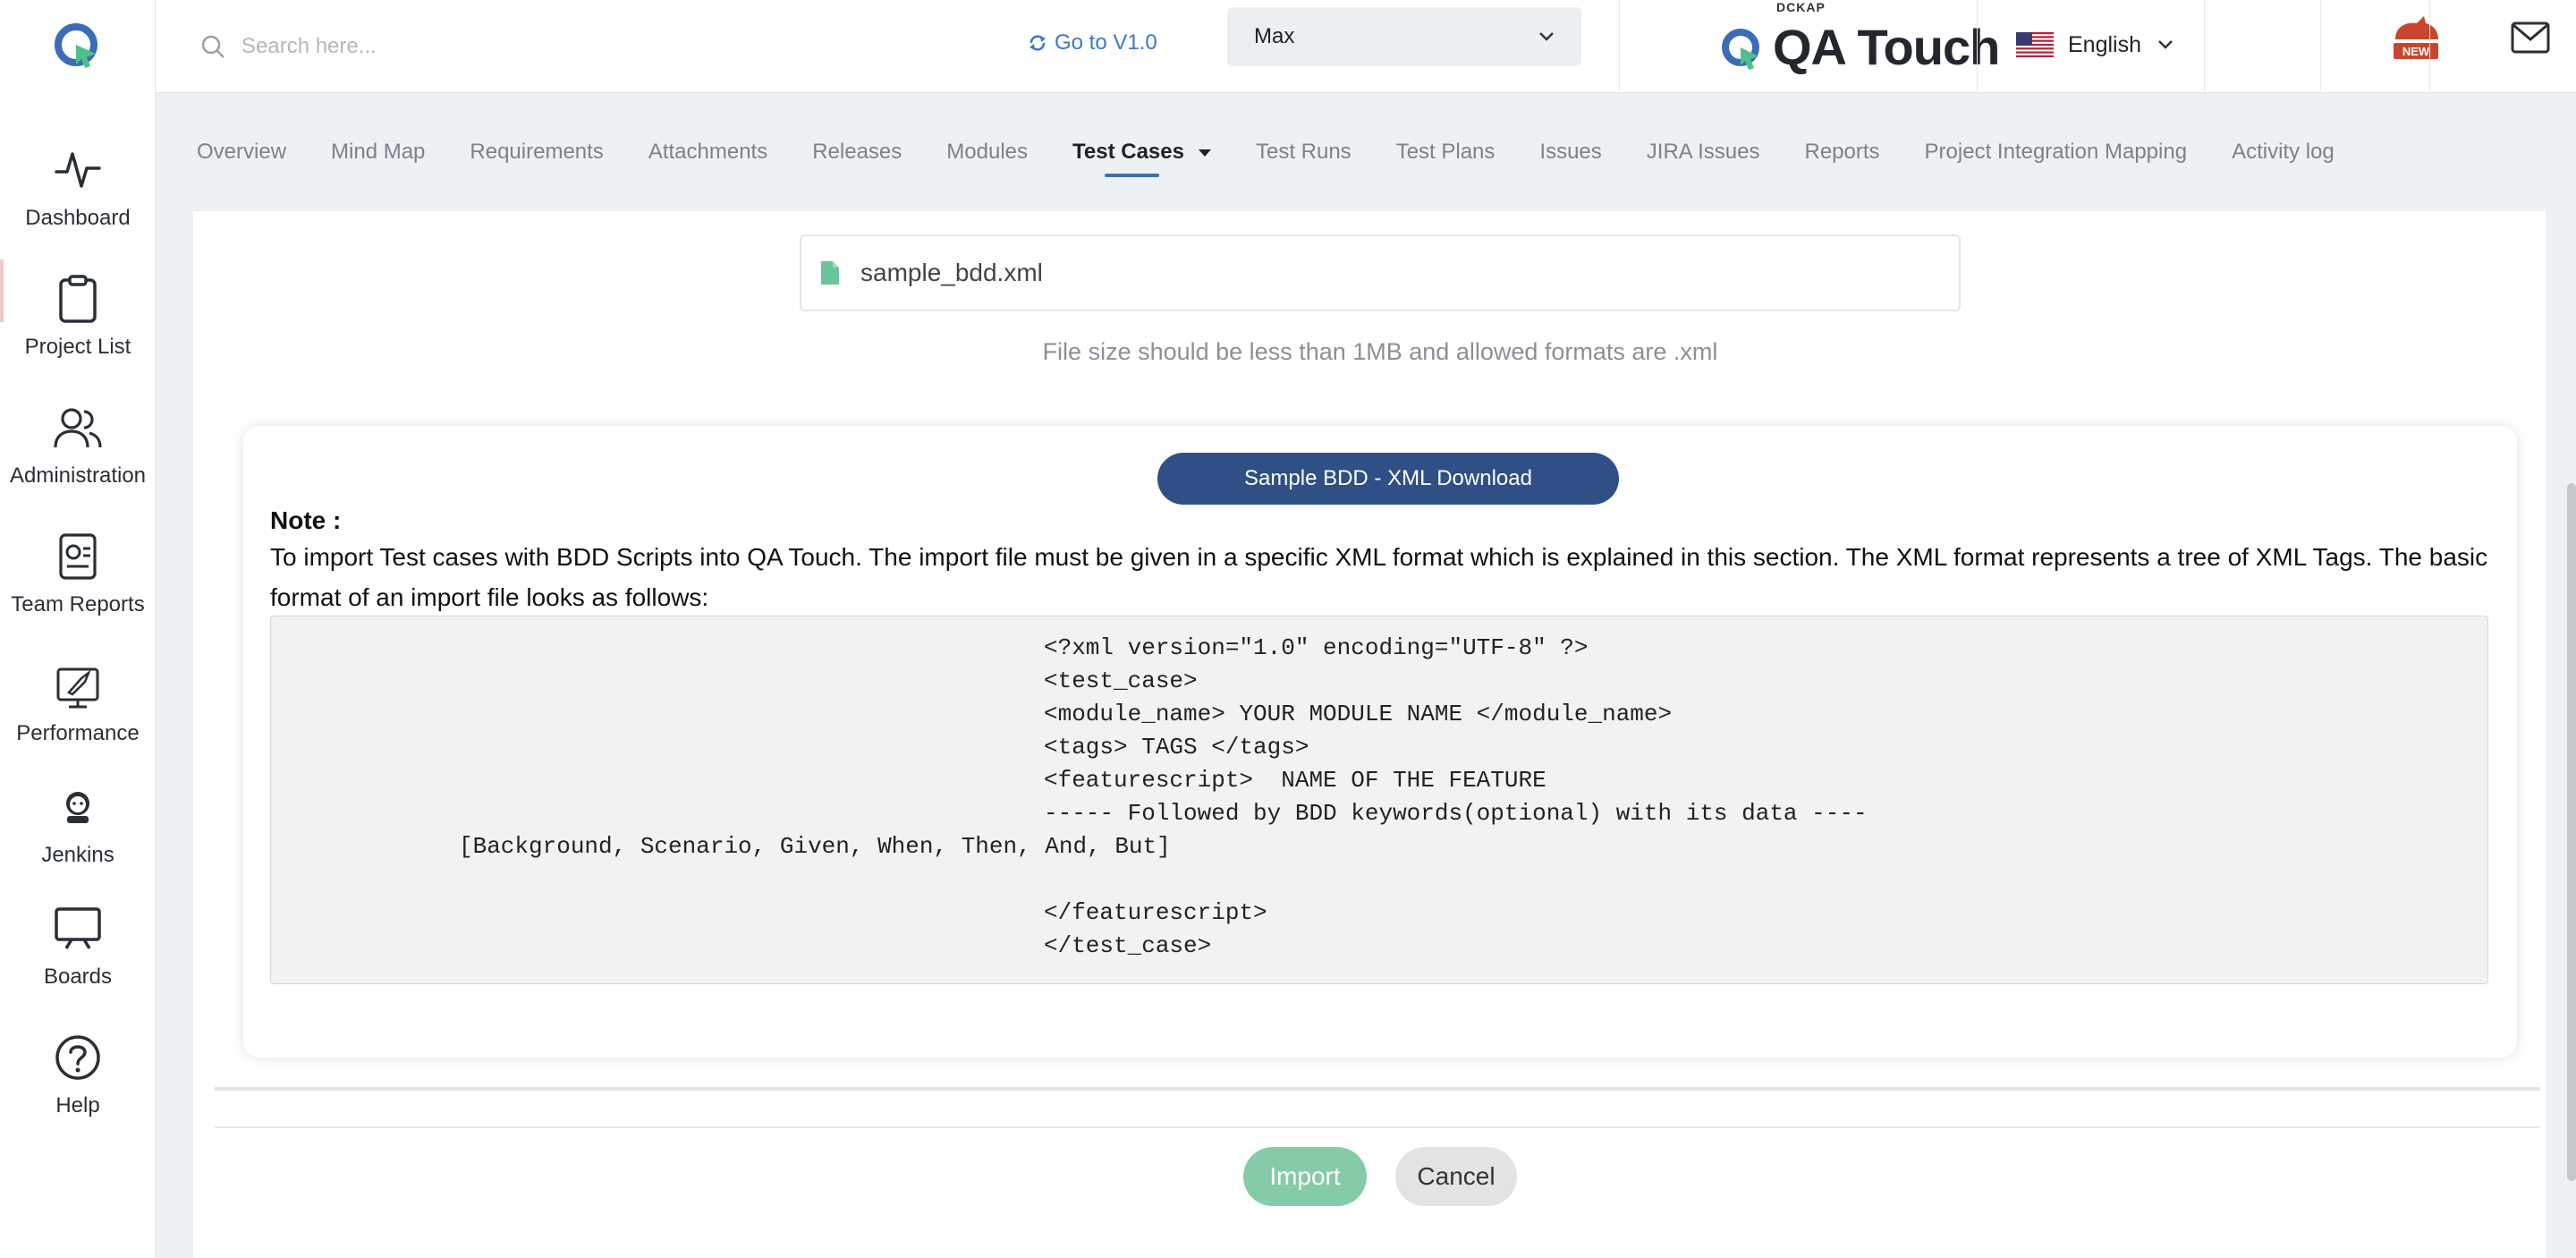 The width and height of the screenshot is (2576, 1258). I want to click on caret-down-icon, so click(1204, 153).